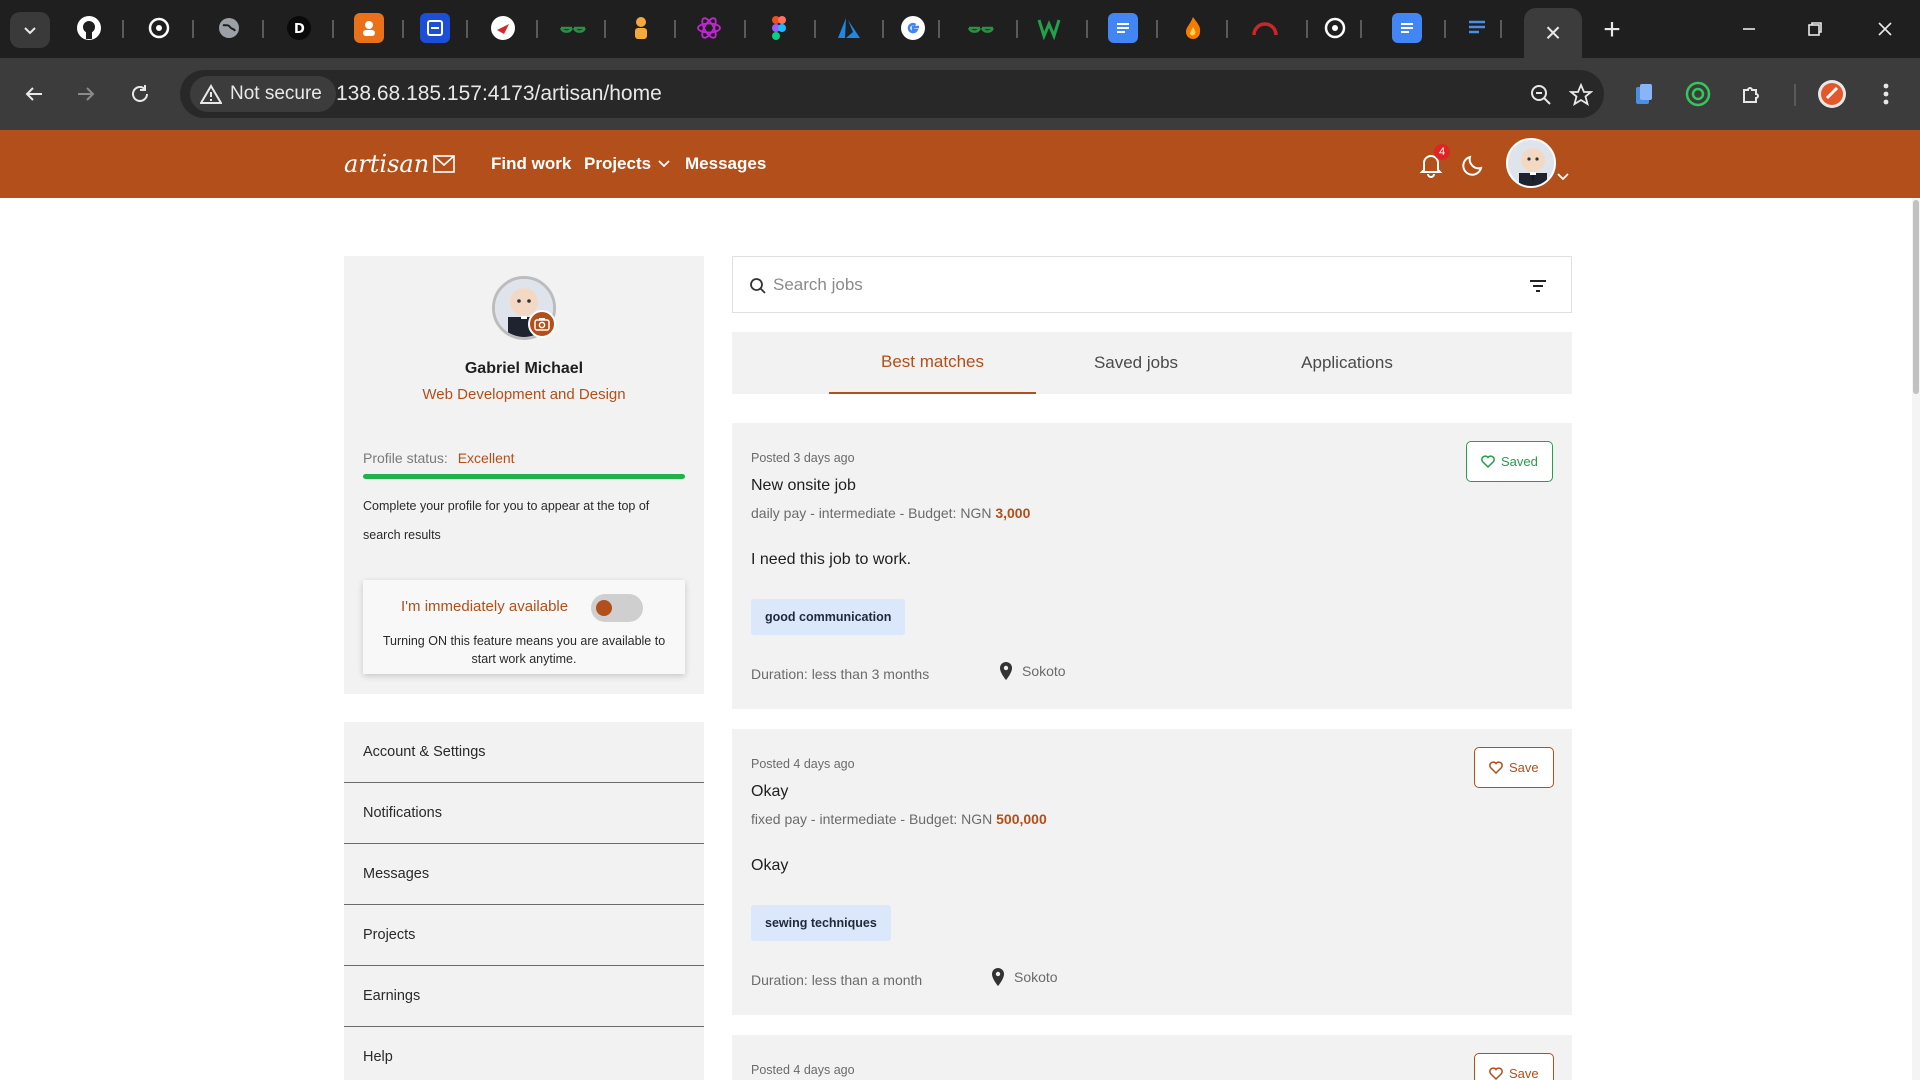 Image resolution: width=1920 pixels, height=1080 pixels. Describe the element at coordinates (524, 813) in the screenshot. I see `menu-item-notifications: Notifications` at that location.